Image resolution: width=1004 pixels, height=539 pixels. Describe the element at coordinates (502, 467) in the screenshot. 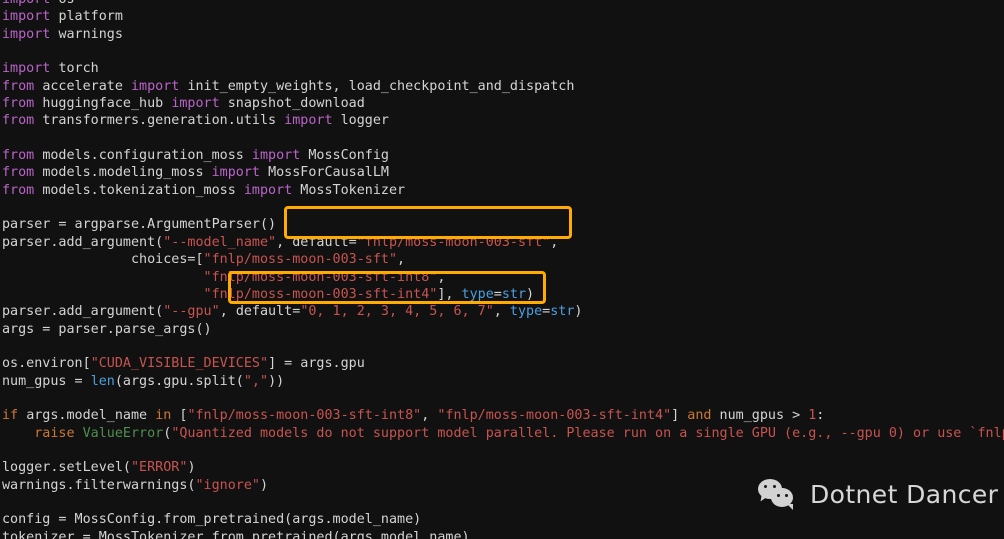

I see `code-line: logger.setLevel("ERROR")` at that location.